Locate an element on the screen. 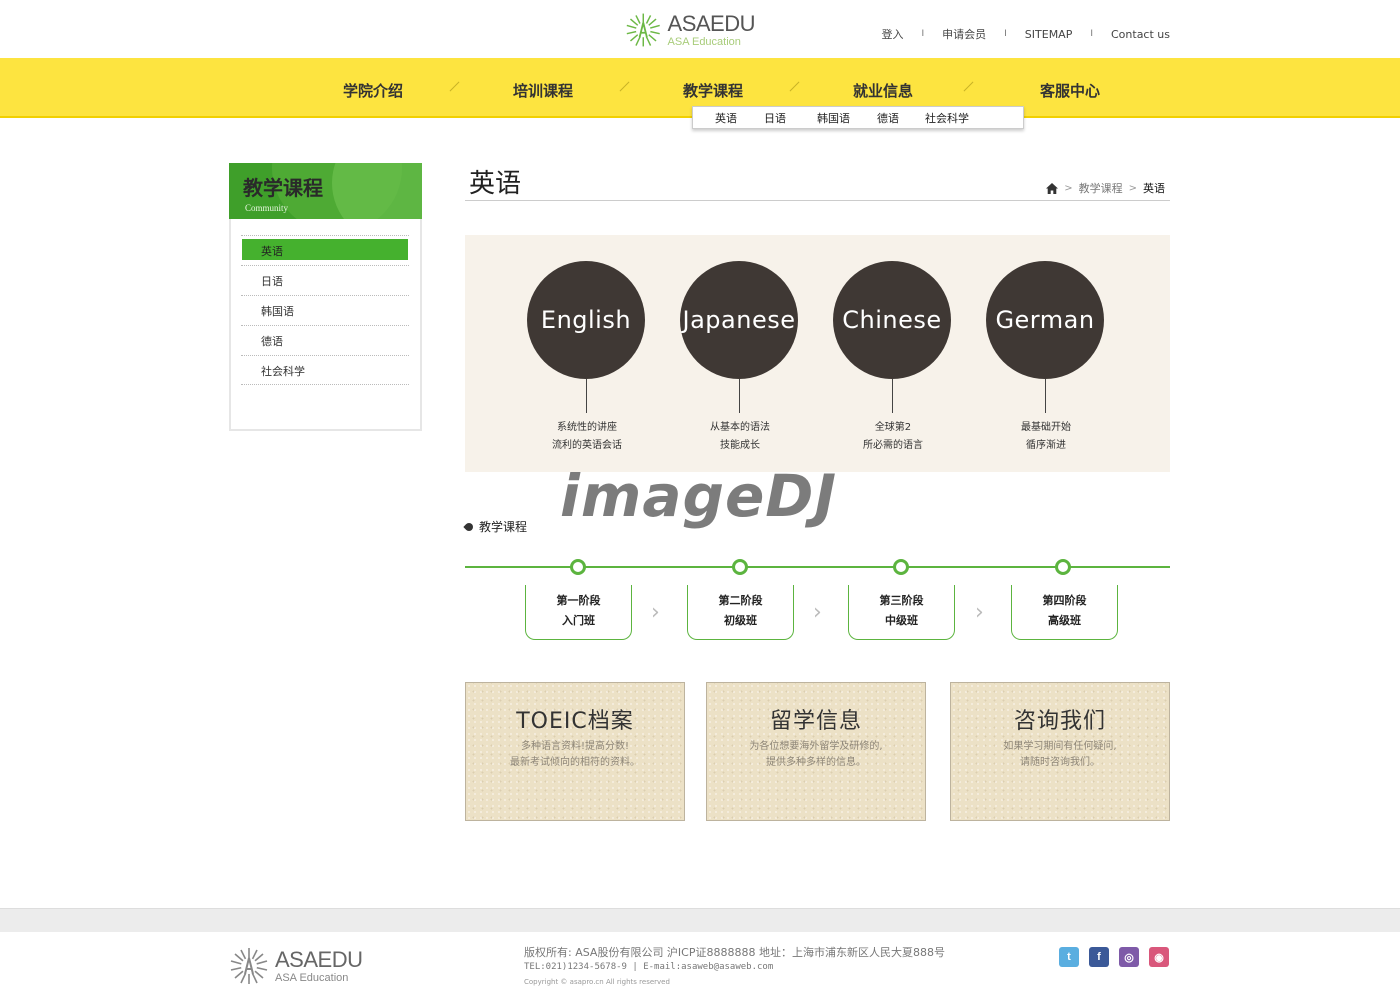  desc-line: 最基础开始 is located at coordinates (1046, 427).